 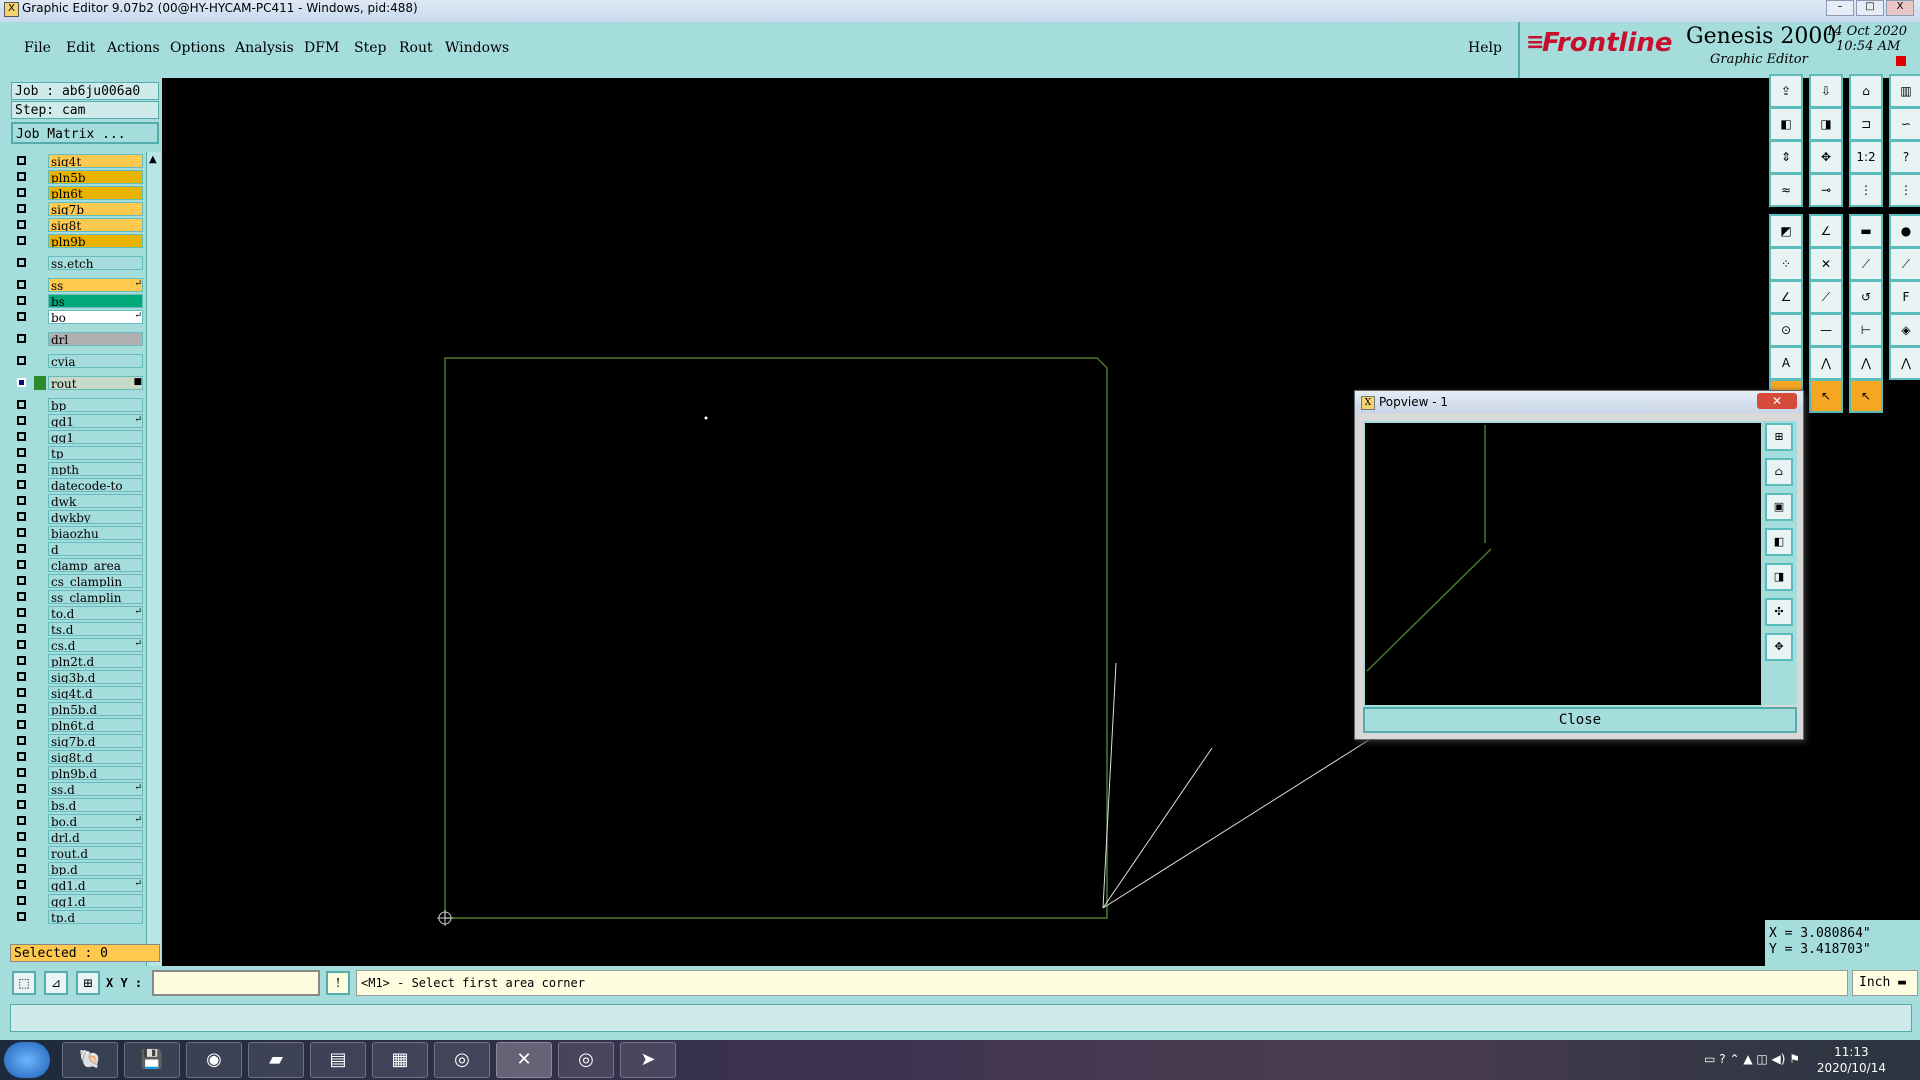 What do you see at coordinates (1866, 363) in the screenshot?
I see `arch2-icon: ⋀` at bounding box center [1866, 363].